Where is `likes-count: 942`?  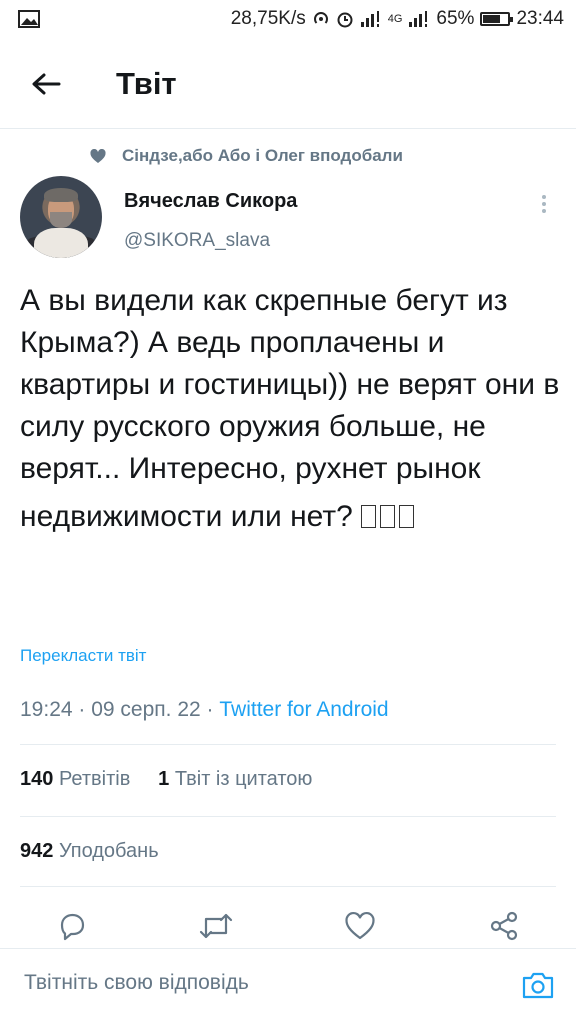
likes-count: 942 is located at coordinates (37, 851).